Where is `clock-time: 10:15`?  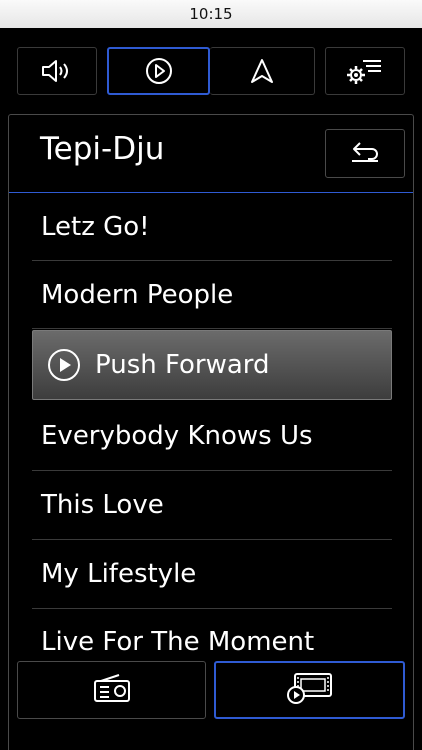
clock-time: 10:15 is located at coordinates (211, 14).